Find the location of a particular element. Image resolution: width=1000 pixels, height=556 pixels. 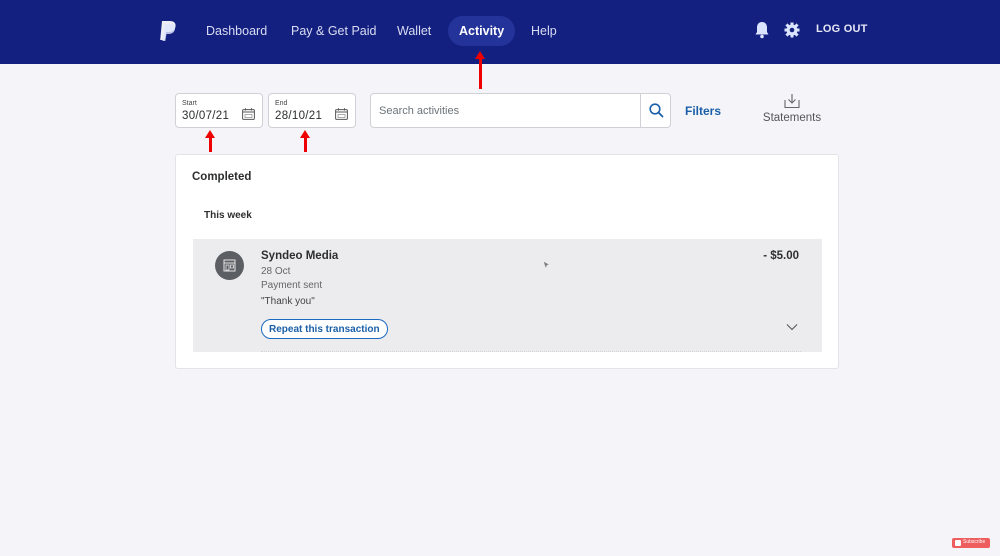

start-date-value: 30/07/21 is located at coordinates (206, 116).